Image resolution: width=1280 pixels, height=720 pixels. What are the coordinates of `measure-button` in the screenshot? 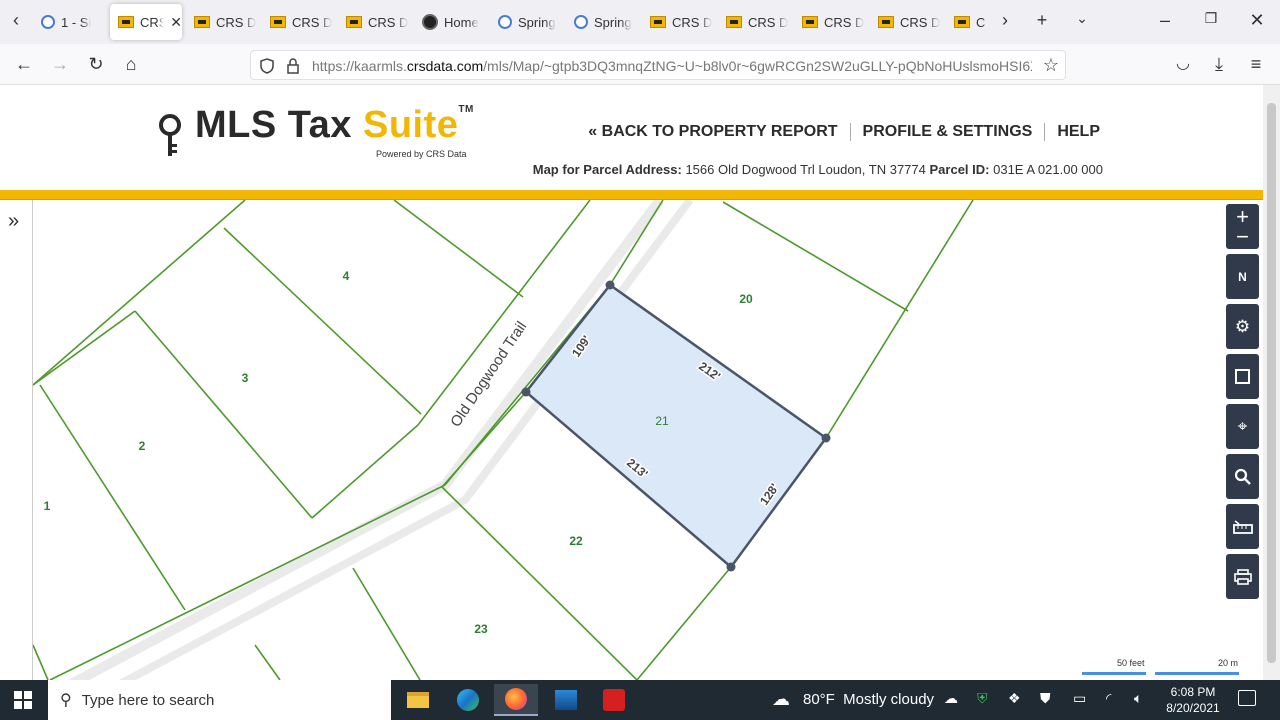 It's located at (1242, 526).